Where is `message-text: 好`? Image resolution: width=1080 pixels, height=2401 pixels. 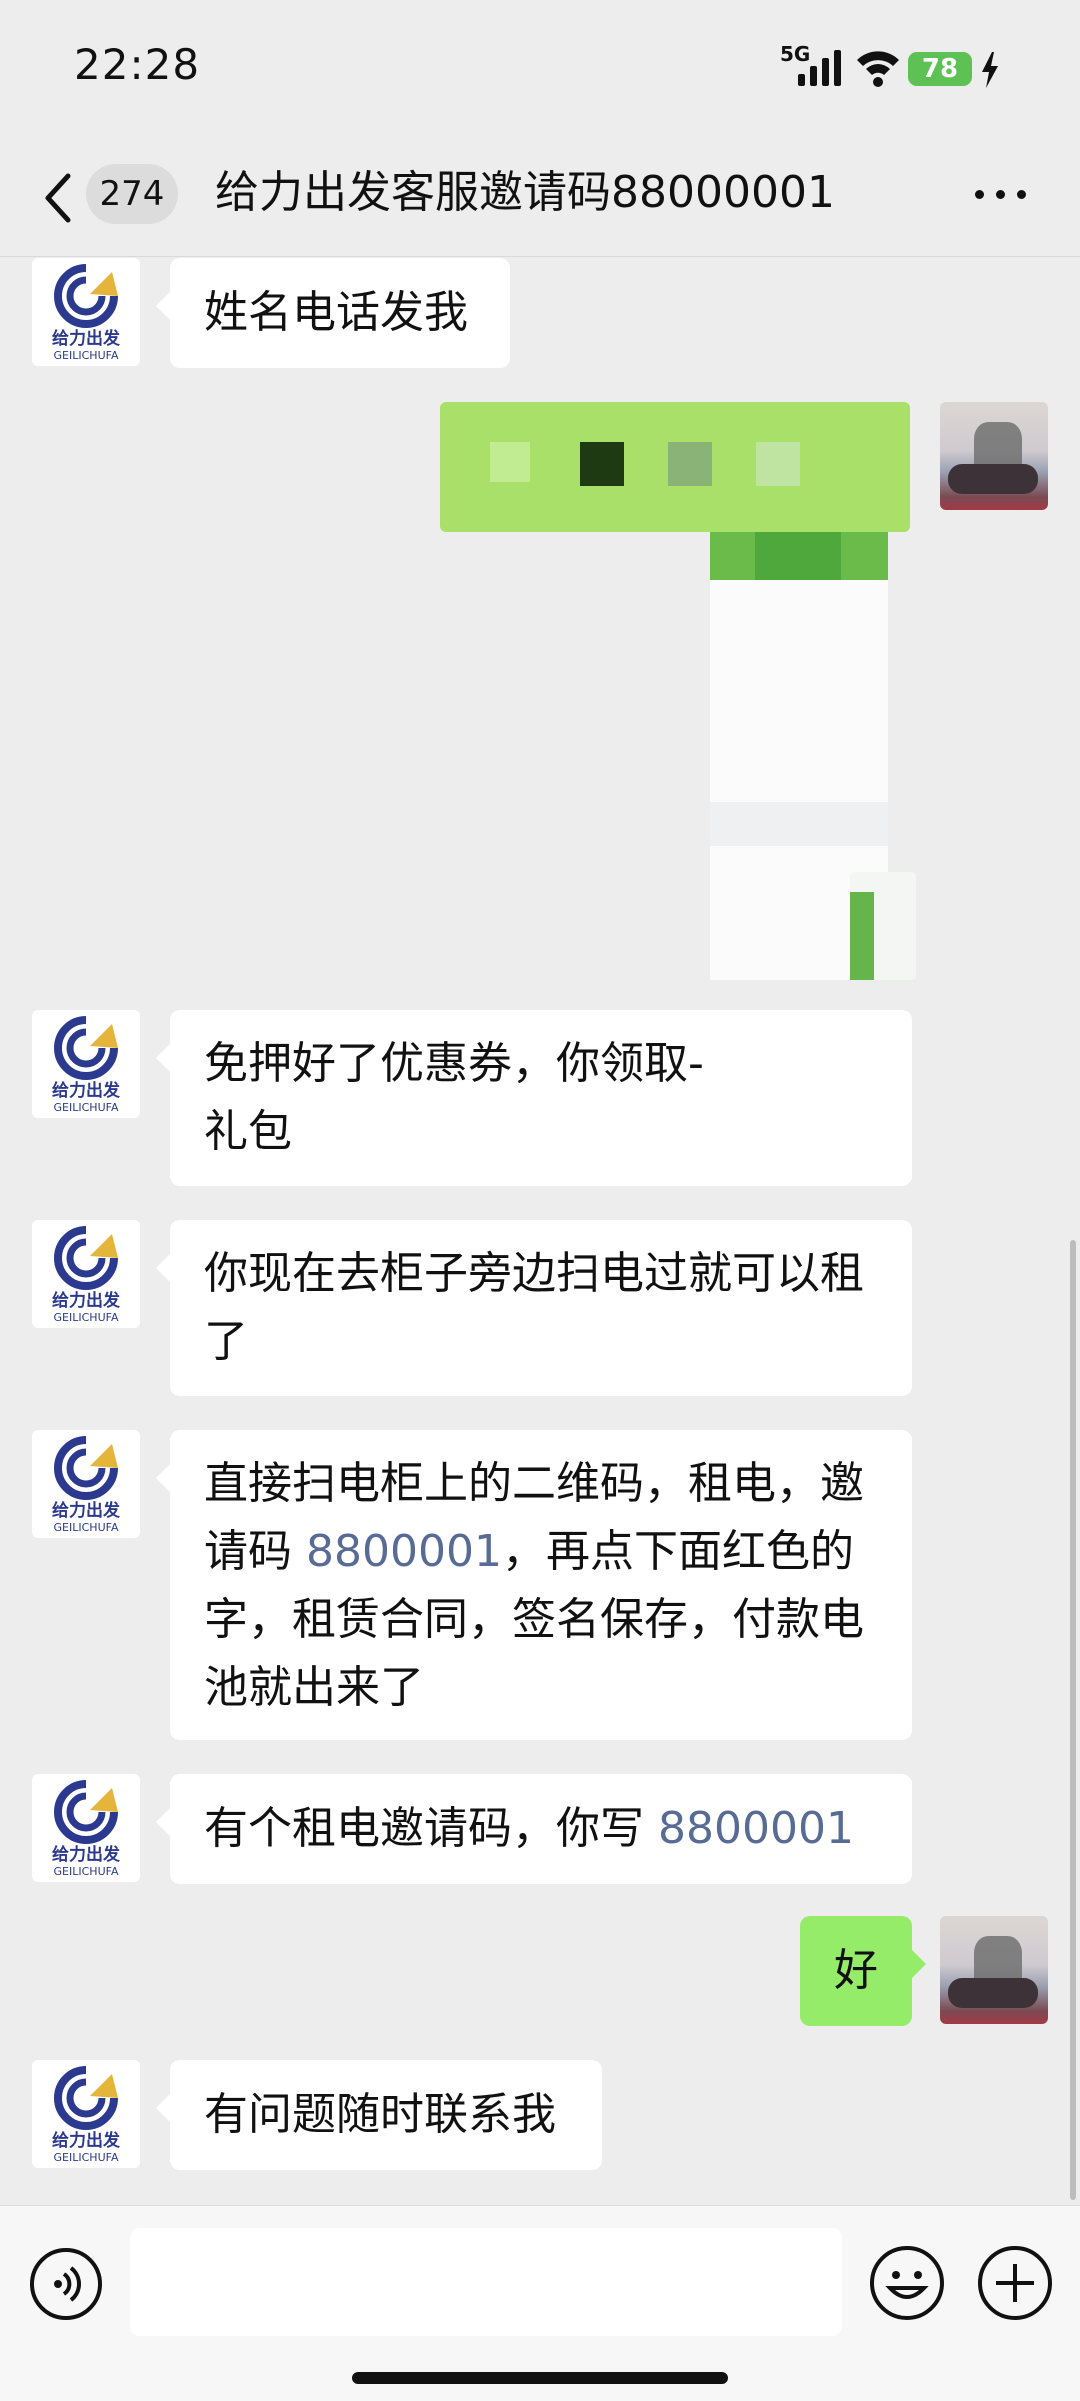
message-text: 好 is located at coordinates (856, 1970).